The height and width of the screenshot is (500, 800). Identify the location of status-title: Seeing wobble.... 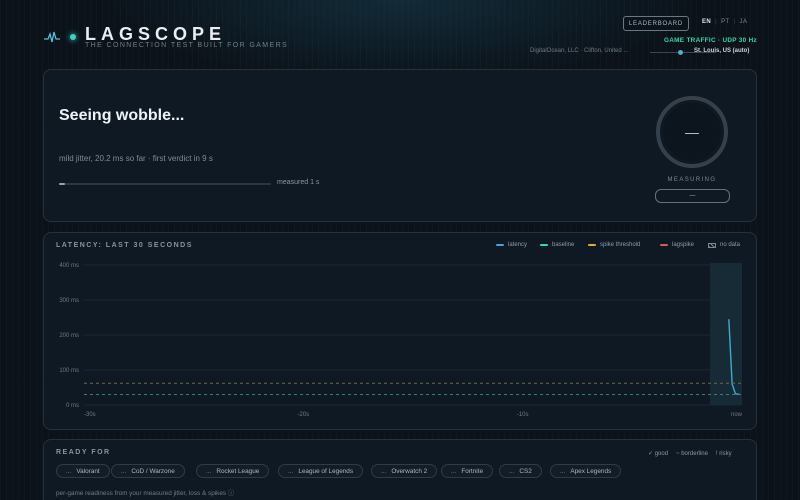
(122, 115).